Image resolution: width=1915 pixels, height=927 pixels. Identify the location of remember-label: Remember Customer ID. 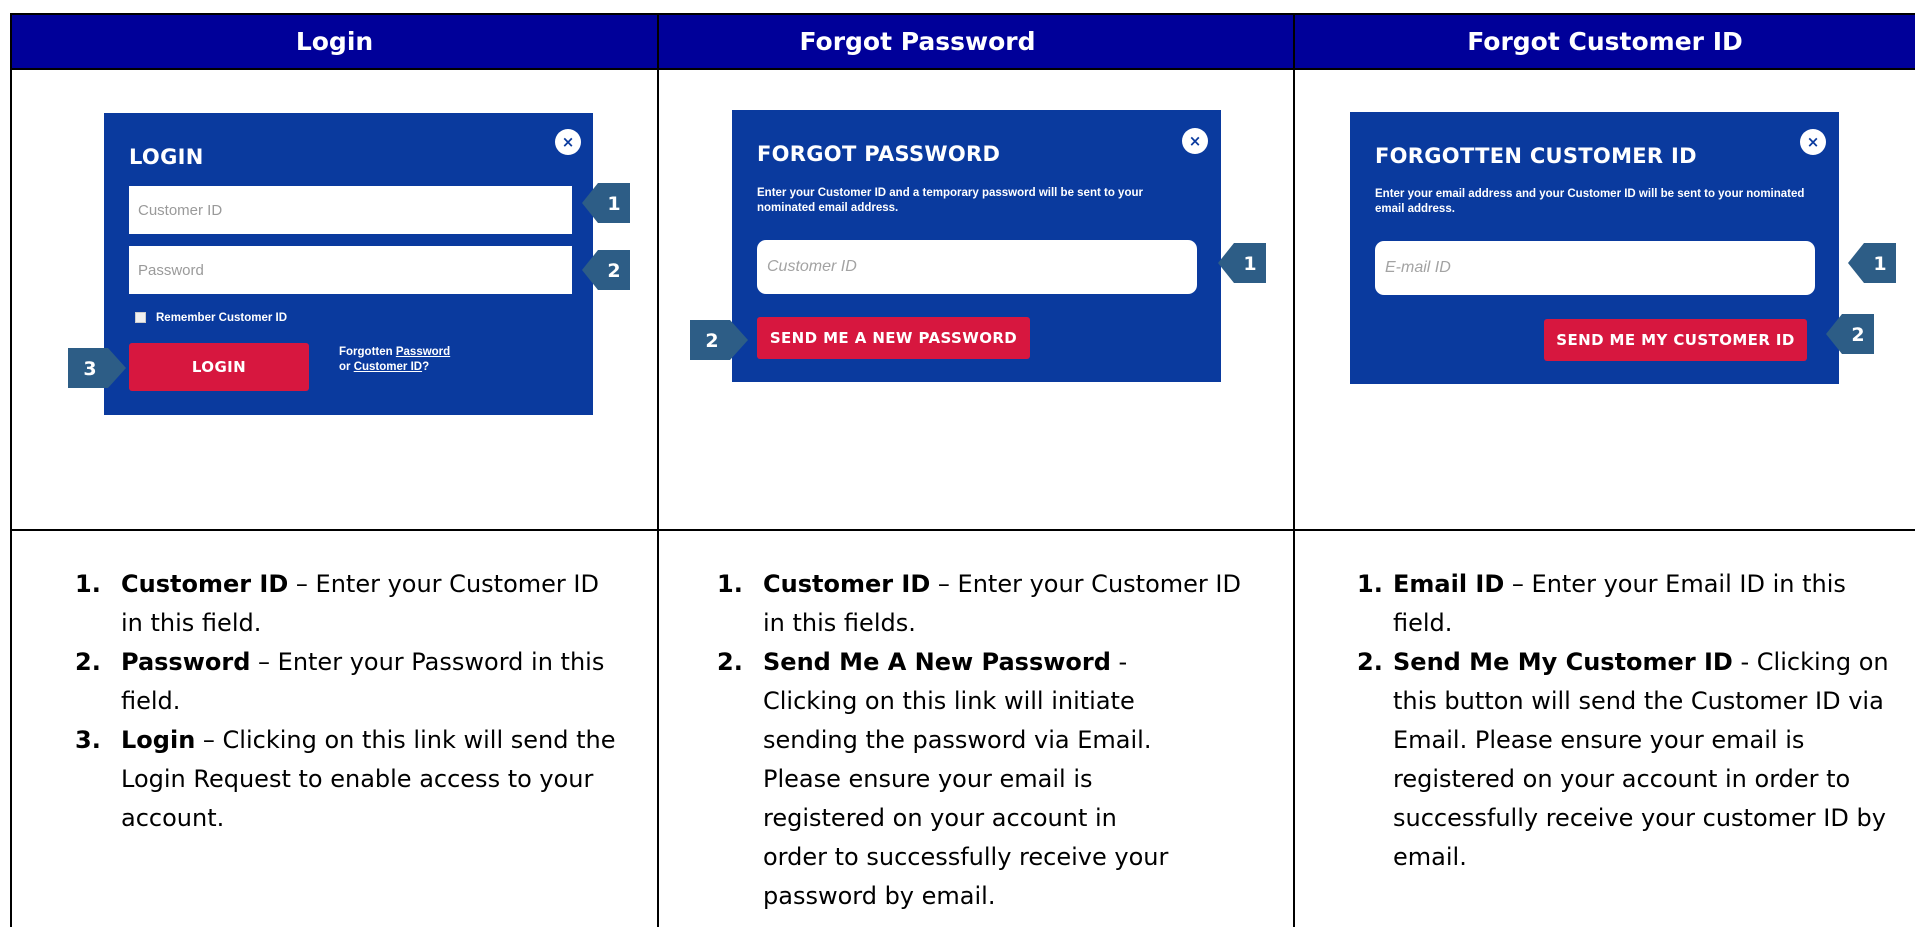
(222, 318).